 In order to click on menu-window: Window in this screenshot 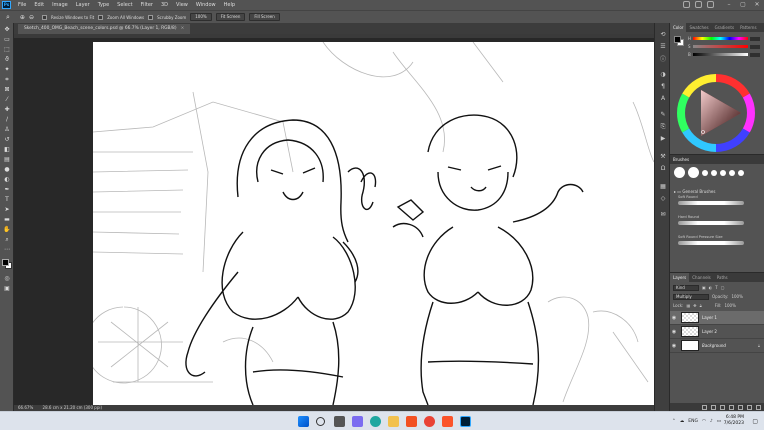, I will do `click(206, 5)`.